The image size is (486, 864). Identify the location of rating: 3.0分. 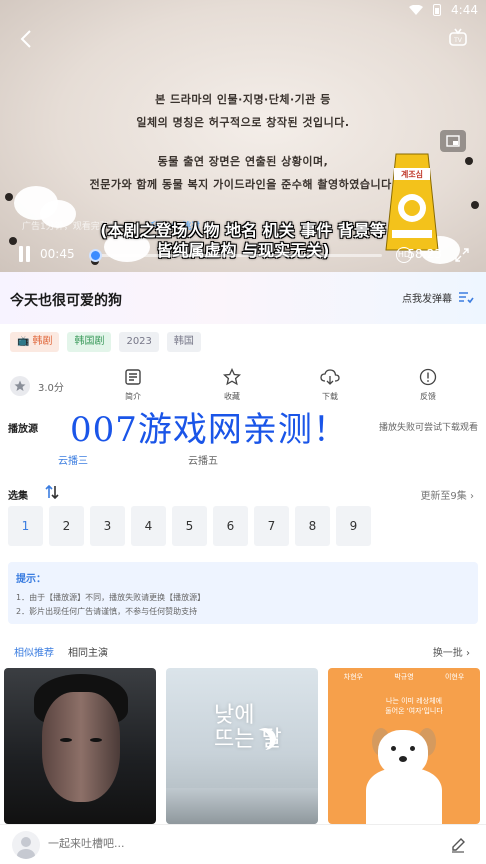
(37, 386).